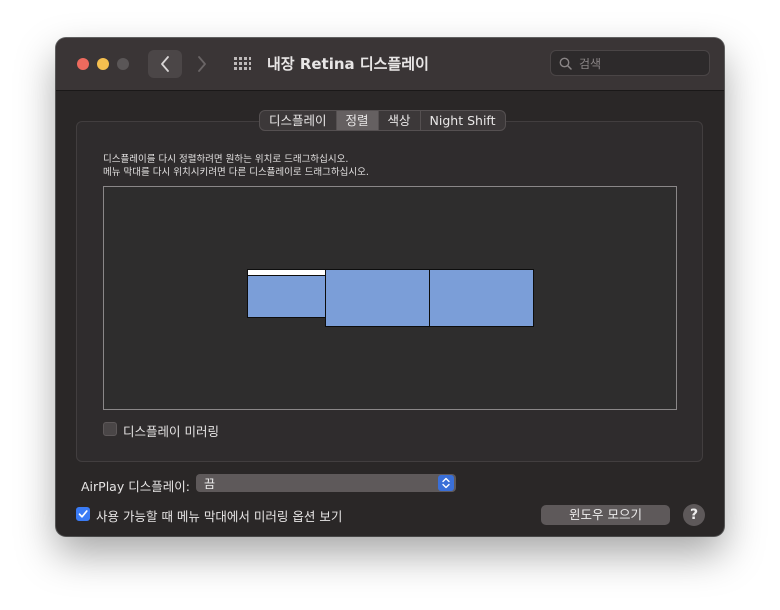 The image size is (780, 610). Describe the element at coordinates (236, 172) in the screenshot. I see `instruction-line-2: 메뉴 막대를 다시 위치시키려면 다른 디스플레이로 드래그하십시오.` at that location.